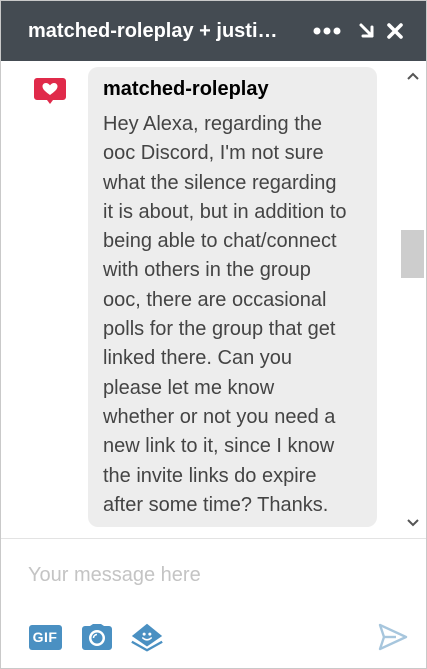 The height and width of the screenshot is (669, 427). Describe the element at coordinates (213, 124) in the screenshot. I see `message-line: Hey Alexa, regarding the` at that location.